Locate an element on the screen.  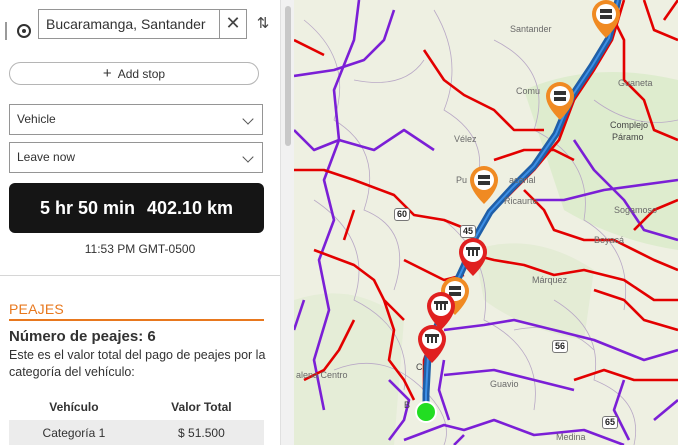
panel-scrollbar is located at coordinates (287, 222).